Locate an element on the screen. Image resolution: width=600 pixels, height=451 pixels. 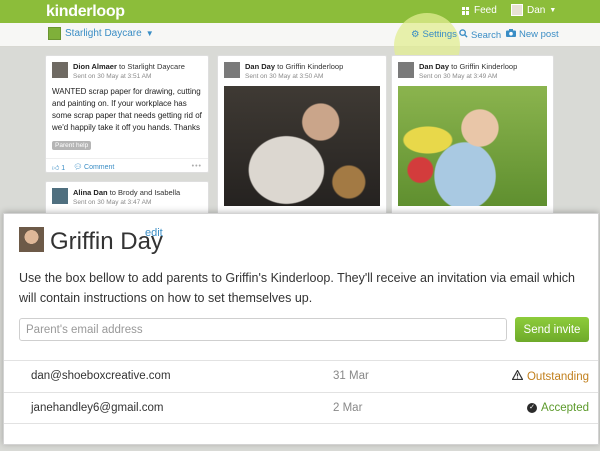
like-button: 👍︎ 1 is located at coordinates (58, 167).